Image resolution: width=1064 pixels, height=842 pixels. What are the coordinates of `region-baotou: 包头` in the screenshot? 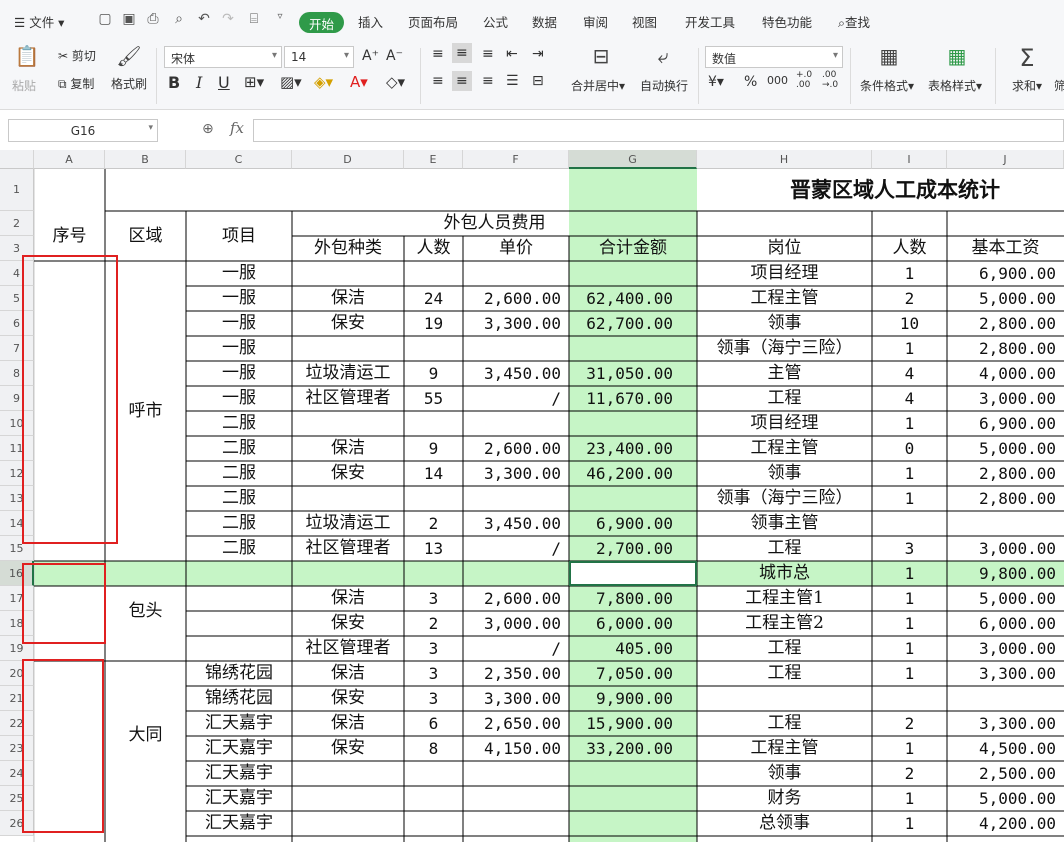 It's located at (145, 611).